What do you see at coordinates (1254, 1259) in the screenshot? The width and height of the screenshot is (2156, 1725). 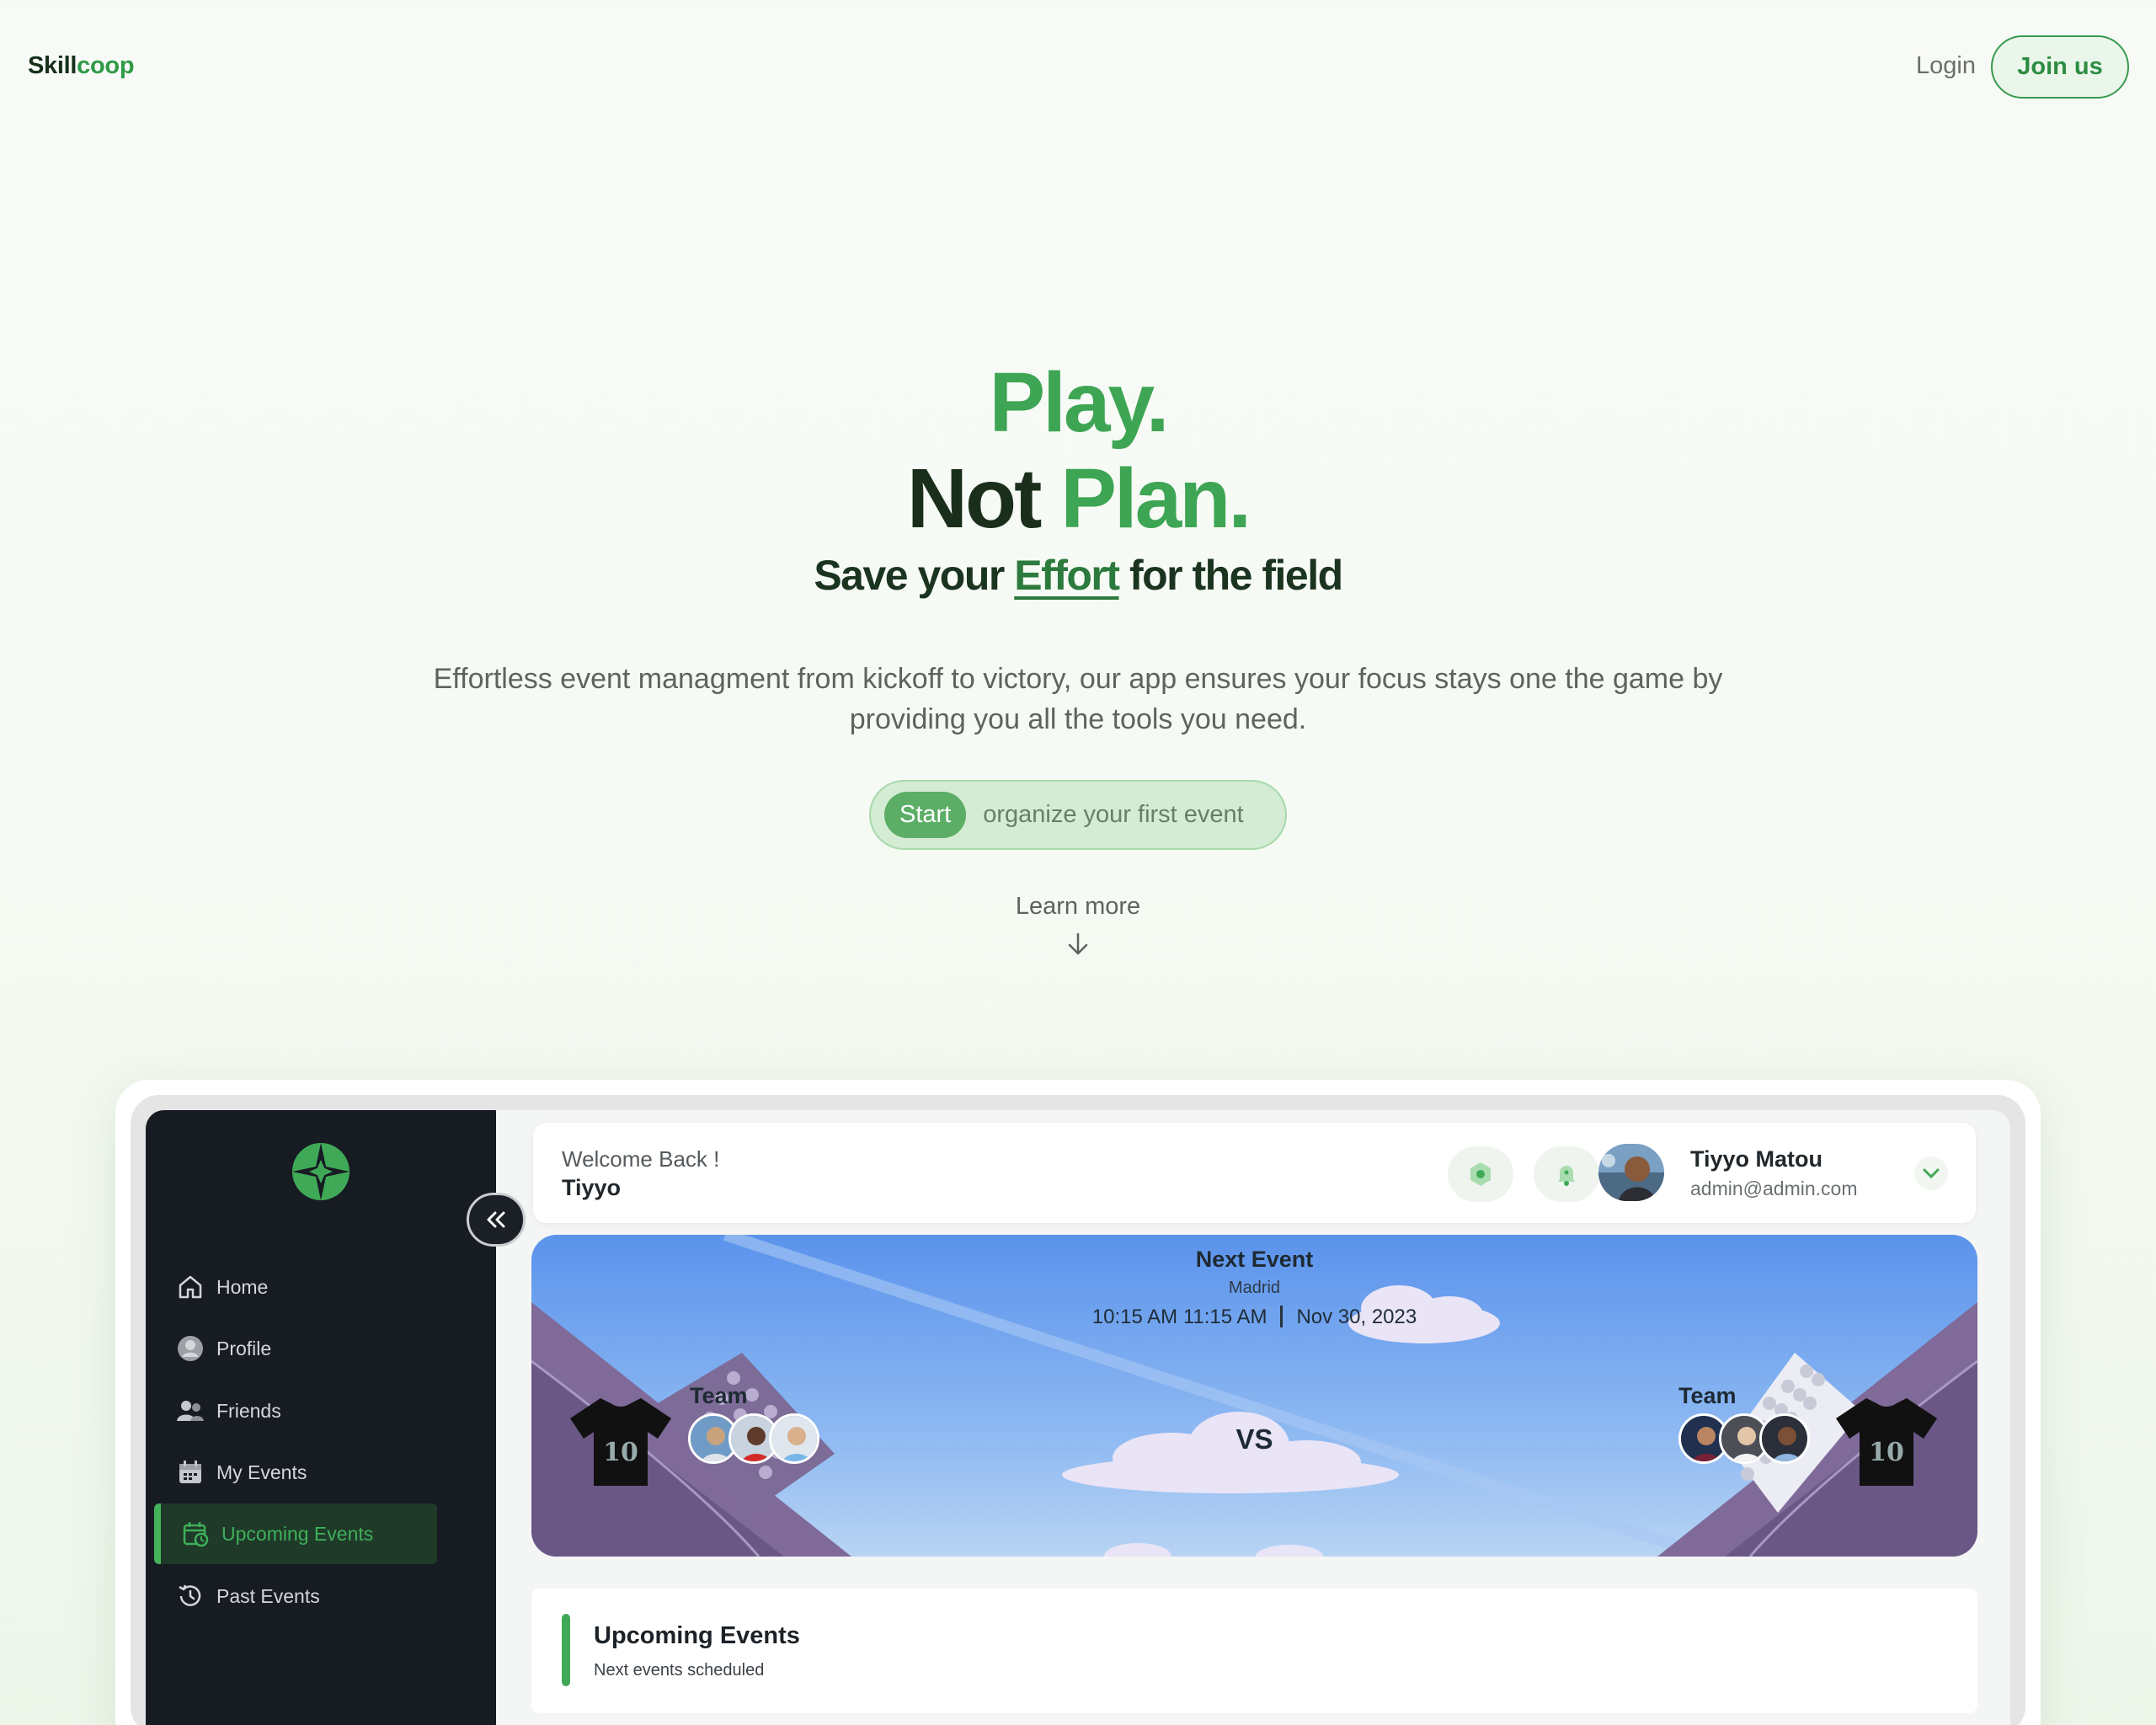 I see `next-event-title: Next Event` at bounding box center [1254, 1259].